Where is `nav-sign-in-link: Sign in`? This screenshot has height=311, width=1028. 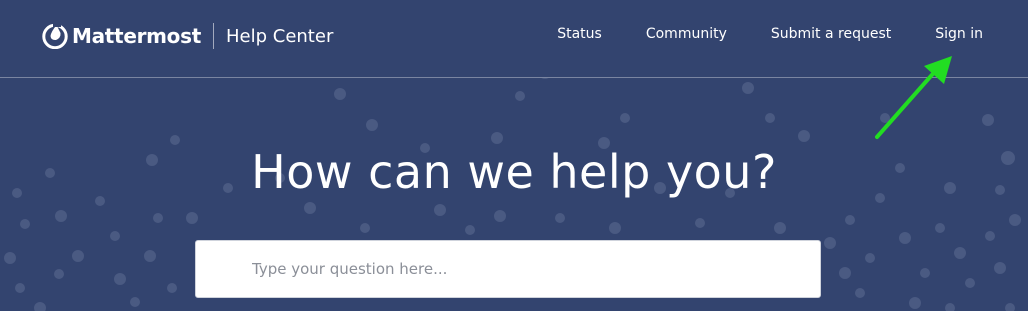
nav-sign-in-link: Sign in is located at coordinates (959, 34).